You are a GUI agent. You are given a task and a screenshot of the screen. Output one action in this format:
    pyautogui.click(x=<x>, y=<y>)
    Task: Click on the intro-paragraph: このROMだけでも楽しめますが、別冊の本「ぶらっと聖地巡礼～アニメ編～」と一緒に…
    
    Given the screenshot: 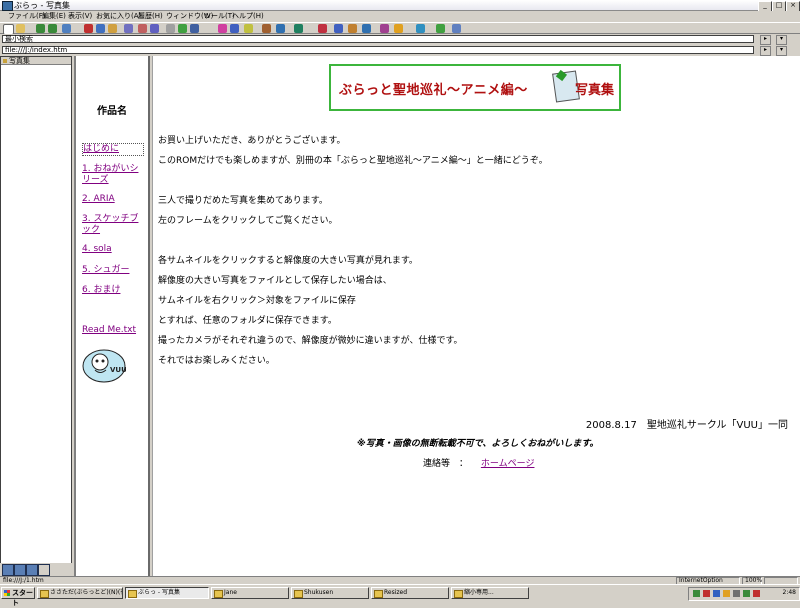 What is the action you would take?
    pyautogui.click(x=353, y=161)
    